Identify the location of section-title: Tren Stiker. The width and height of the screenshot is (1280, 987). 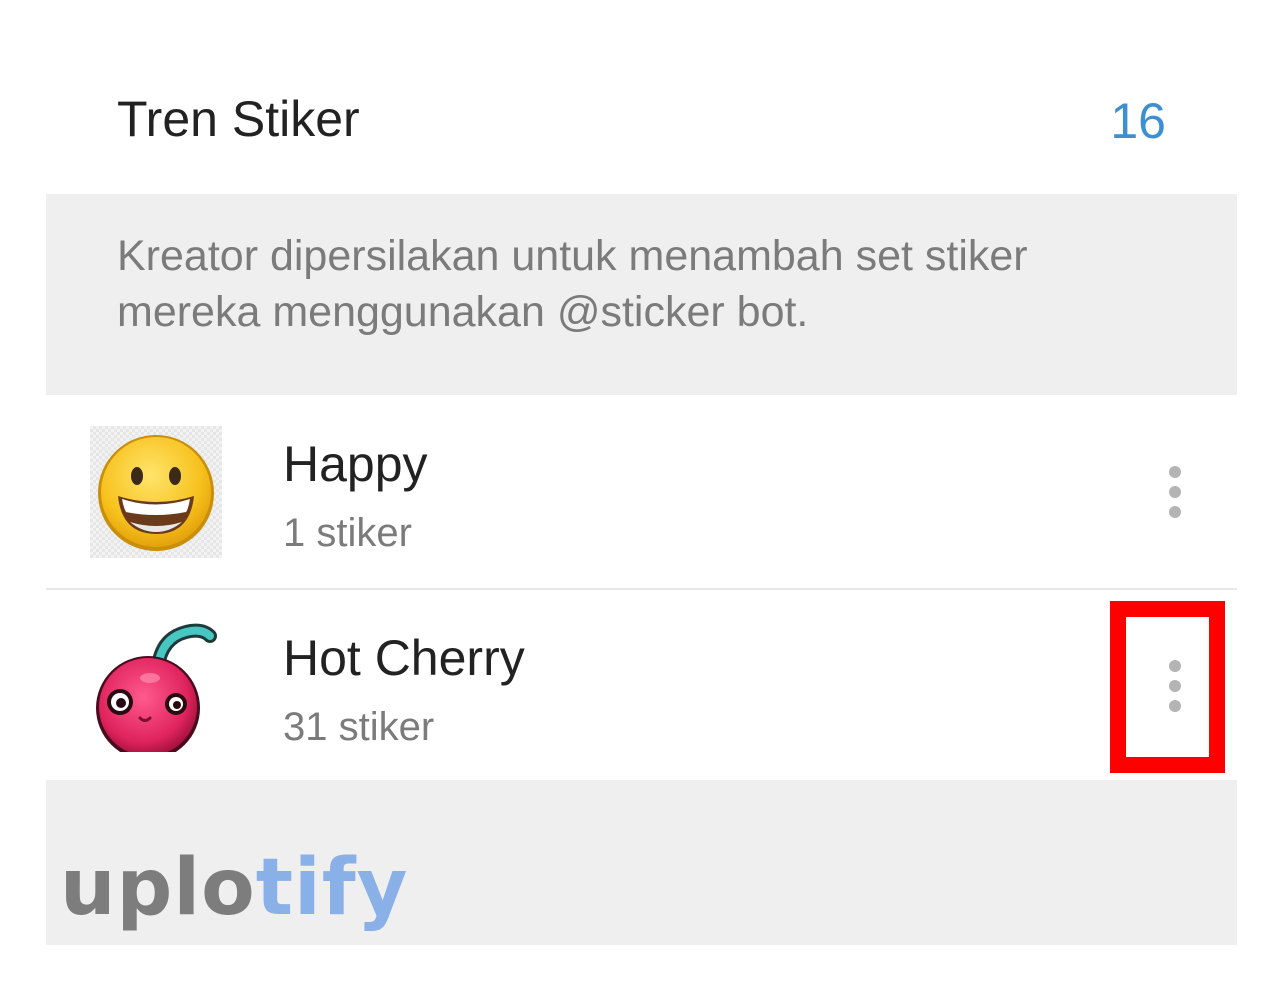
(238, 119).